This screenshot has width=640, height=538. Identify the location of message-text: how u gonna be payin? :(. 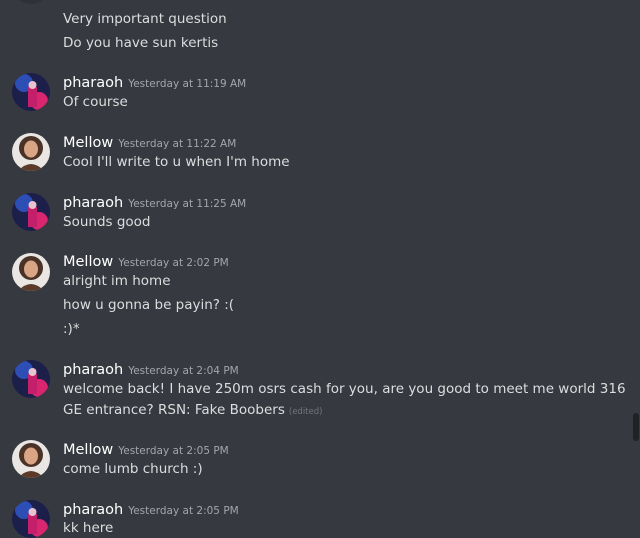
(149, 305).